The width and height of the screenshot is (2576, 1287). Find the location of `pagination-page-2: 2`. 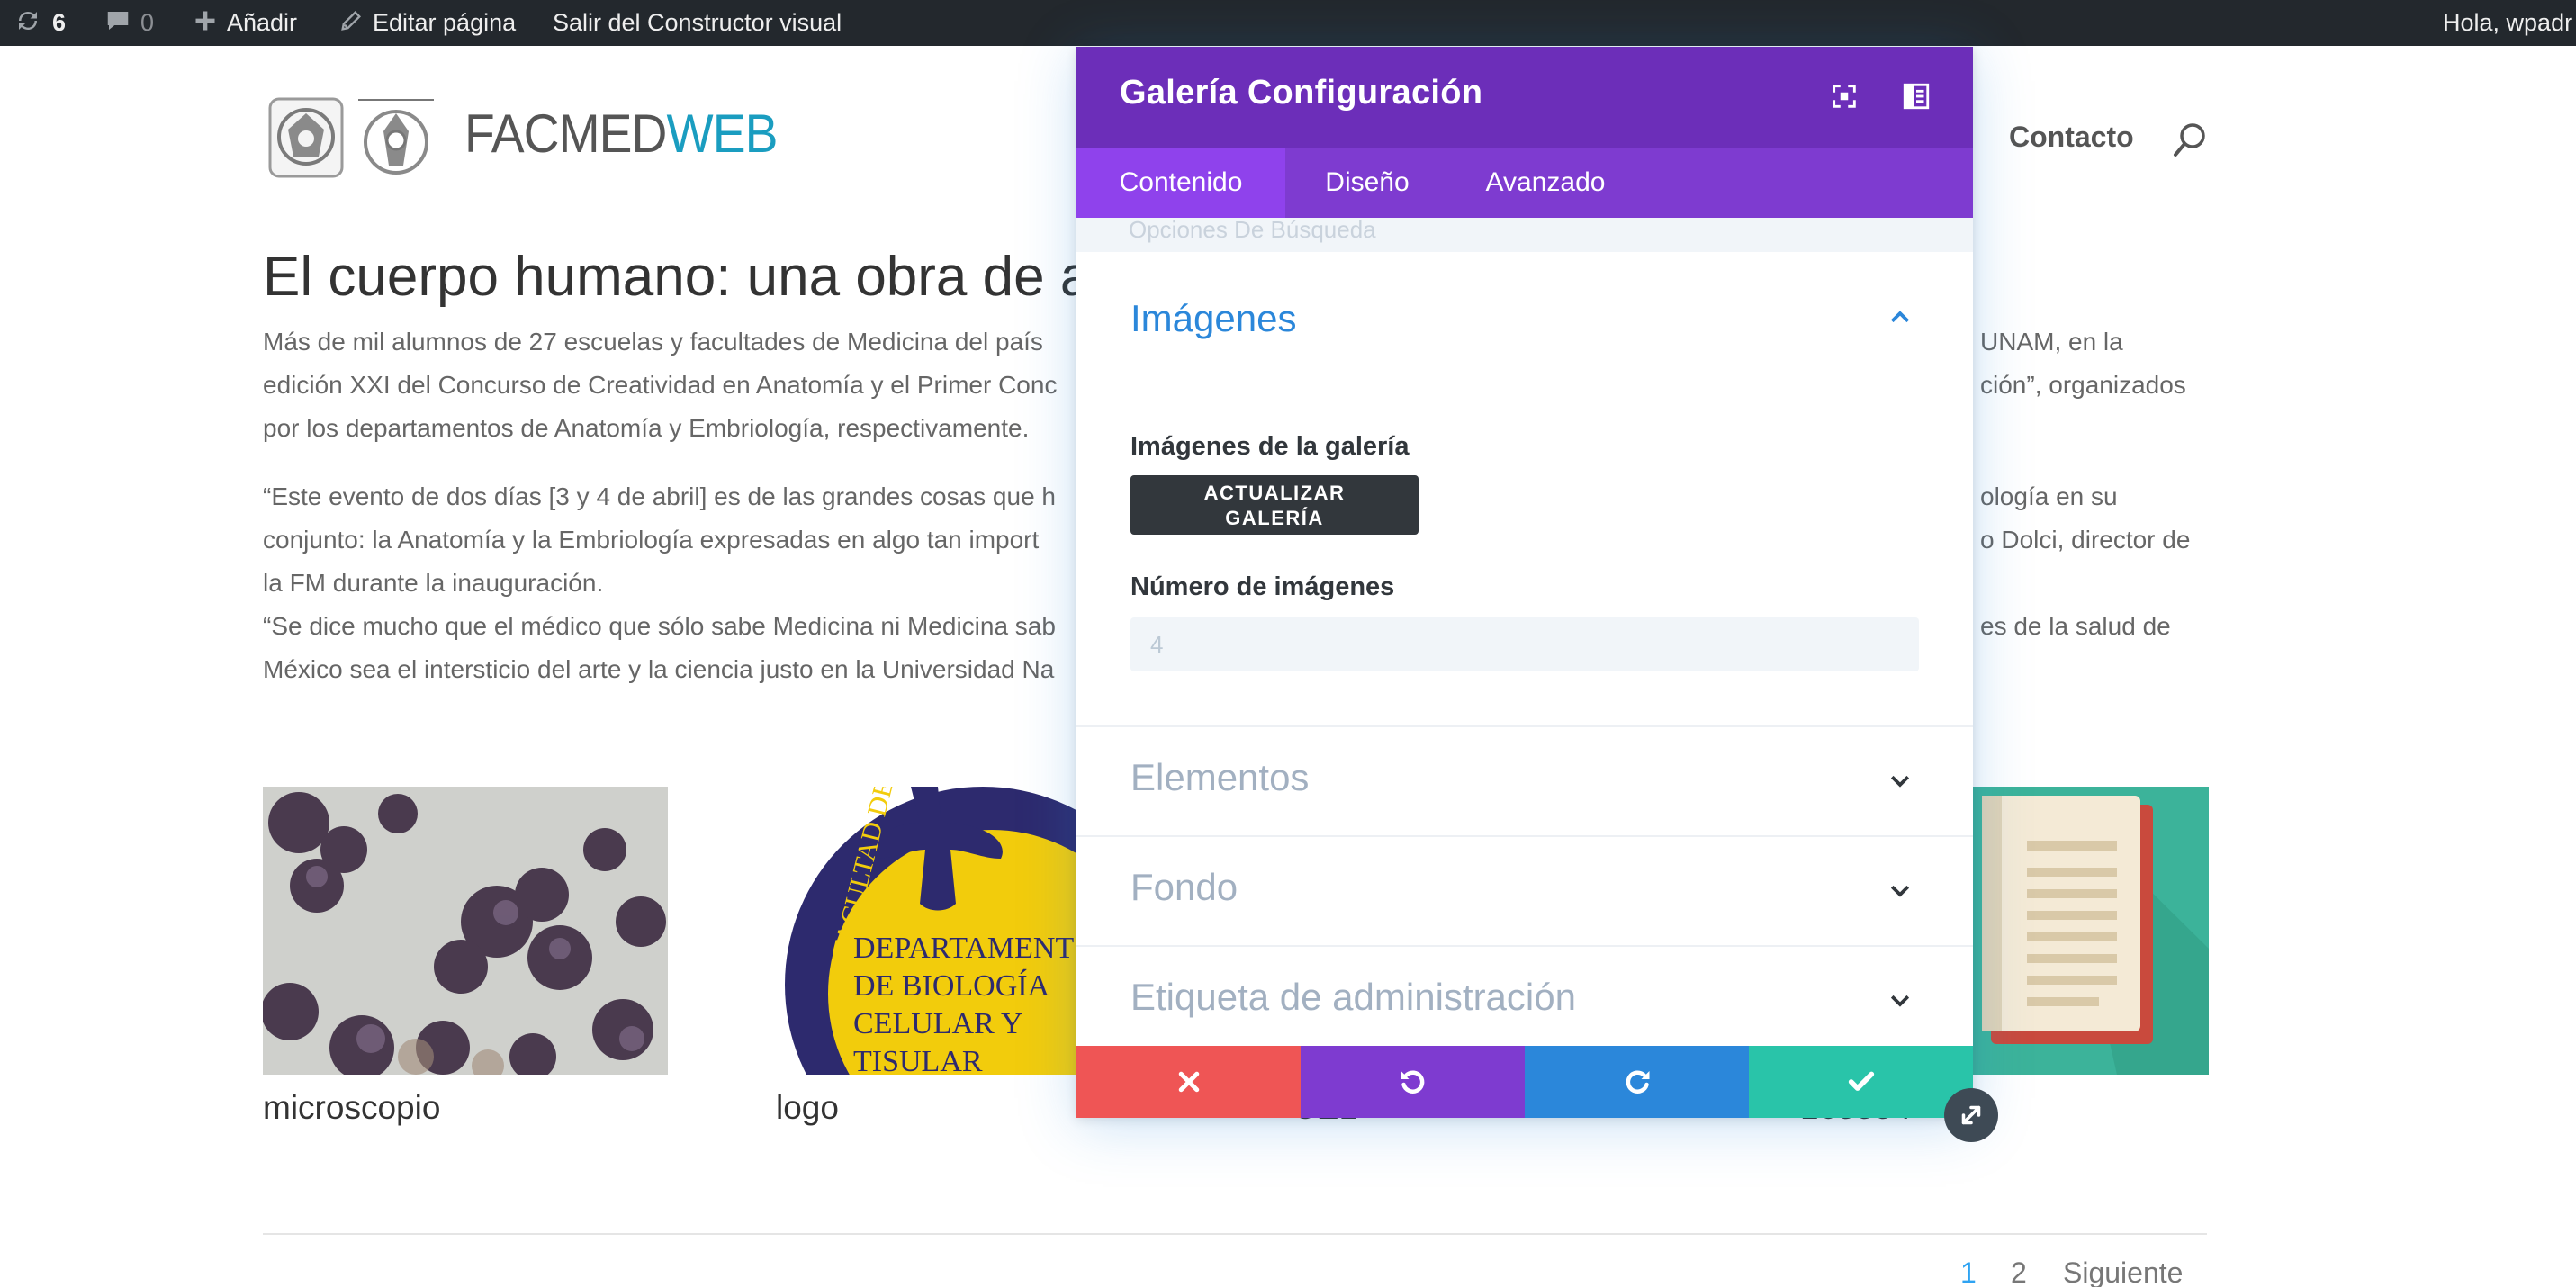

pagination-page-2: 2 is located at coordinates (2019, 1271).